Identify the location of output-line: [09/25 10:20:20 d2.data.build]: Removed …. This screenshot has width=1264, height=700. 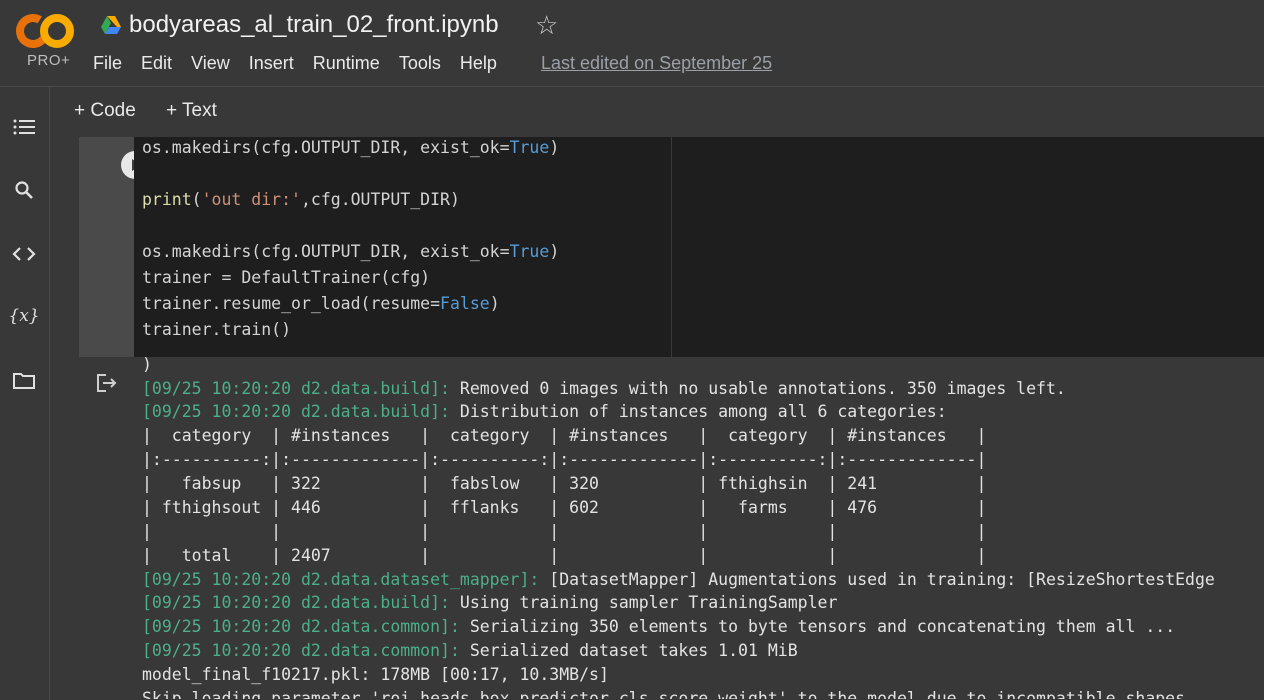
(604, 388).